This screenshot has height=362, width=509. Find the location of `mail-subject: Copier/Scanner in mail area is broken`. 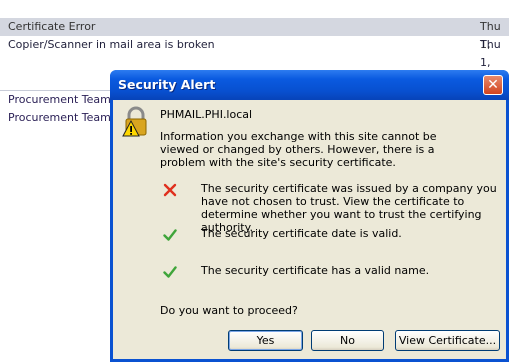

mail-subject: Copier/Scanner in mail area is broken is located at coordinates (111, 44).